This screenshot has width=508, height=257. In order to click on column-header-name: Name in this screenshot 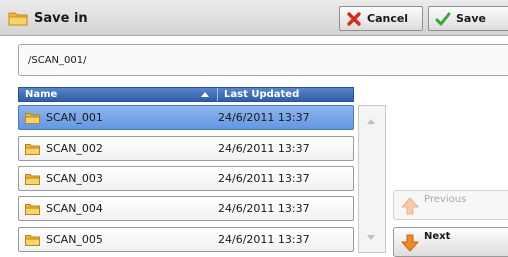, I will do `click(118, 94)`.